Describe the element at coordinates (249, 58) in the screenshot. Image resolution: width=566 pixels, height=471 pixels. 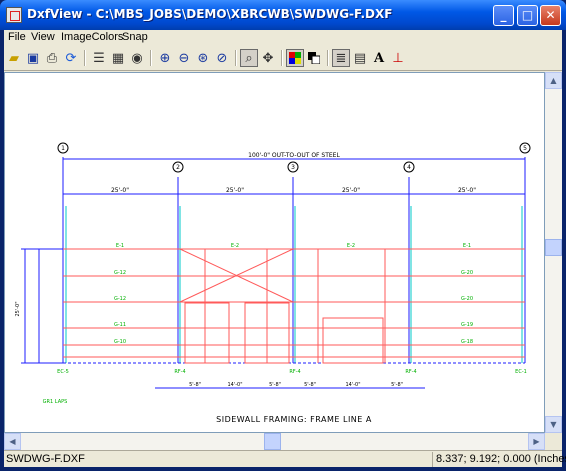
I see `zoom-window-icon: ⌕` at that location.